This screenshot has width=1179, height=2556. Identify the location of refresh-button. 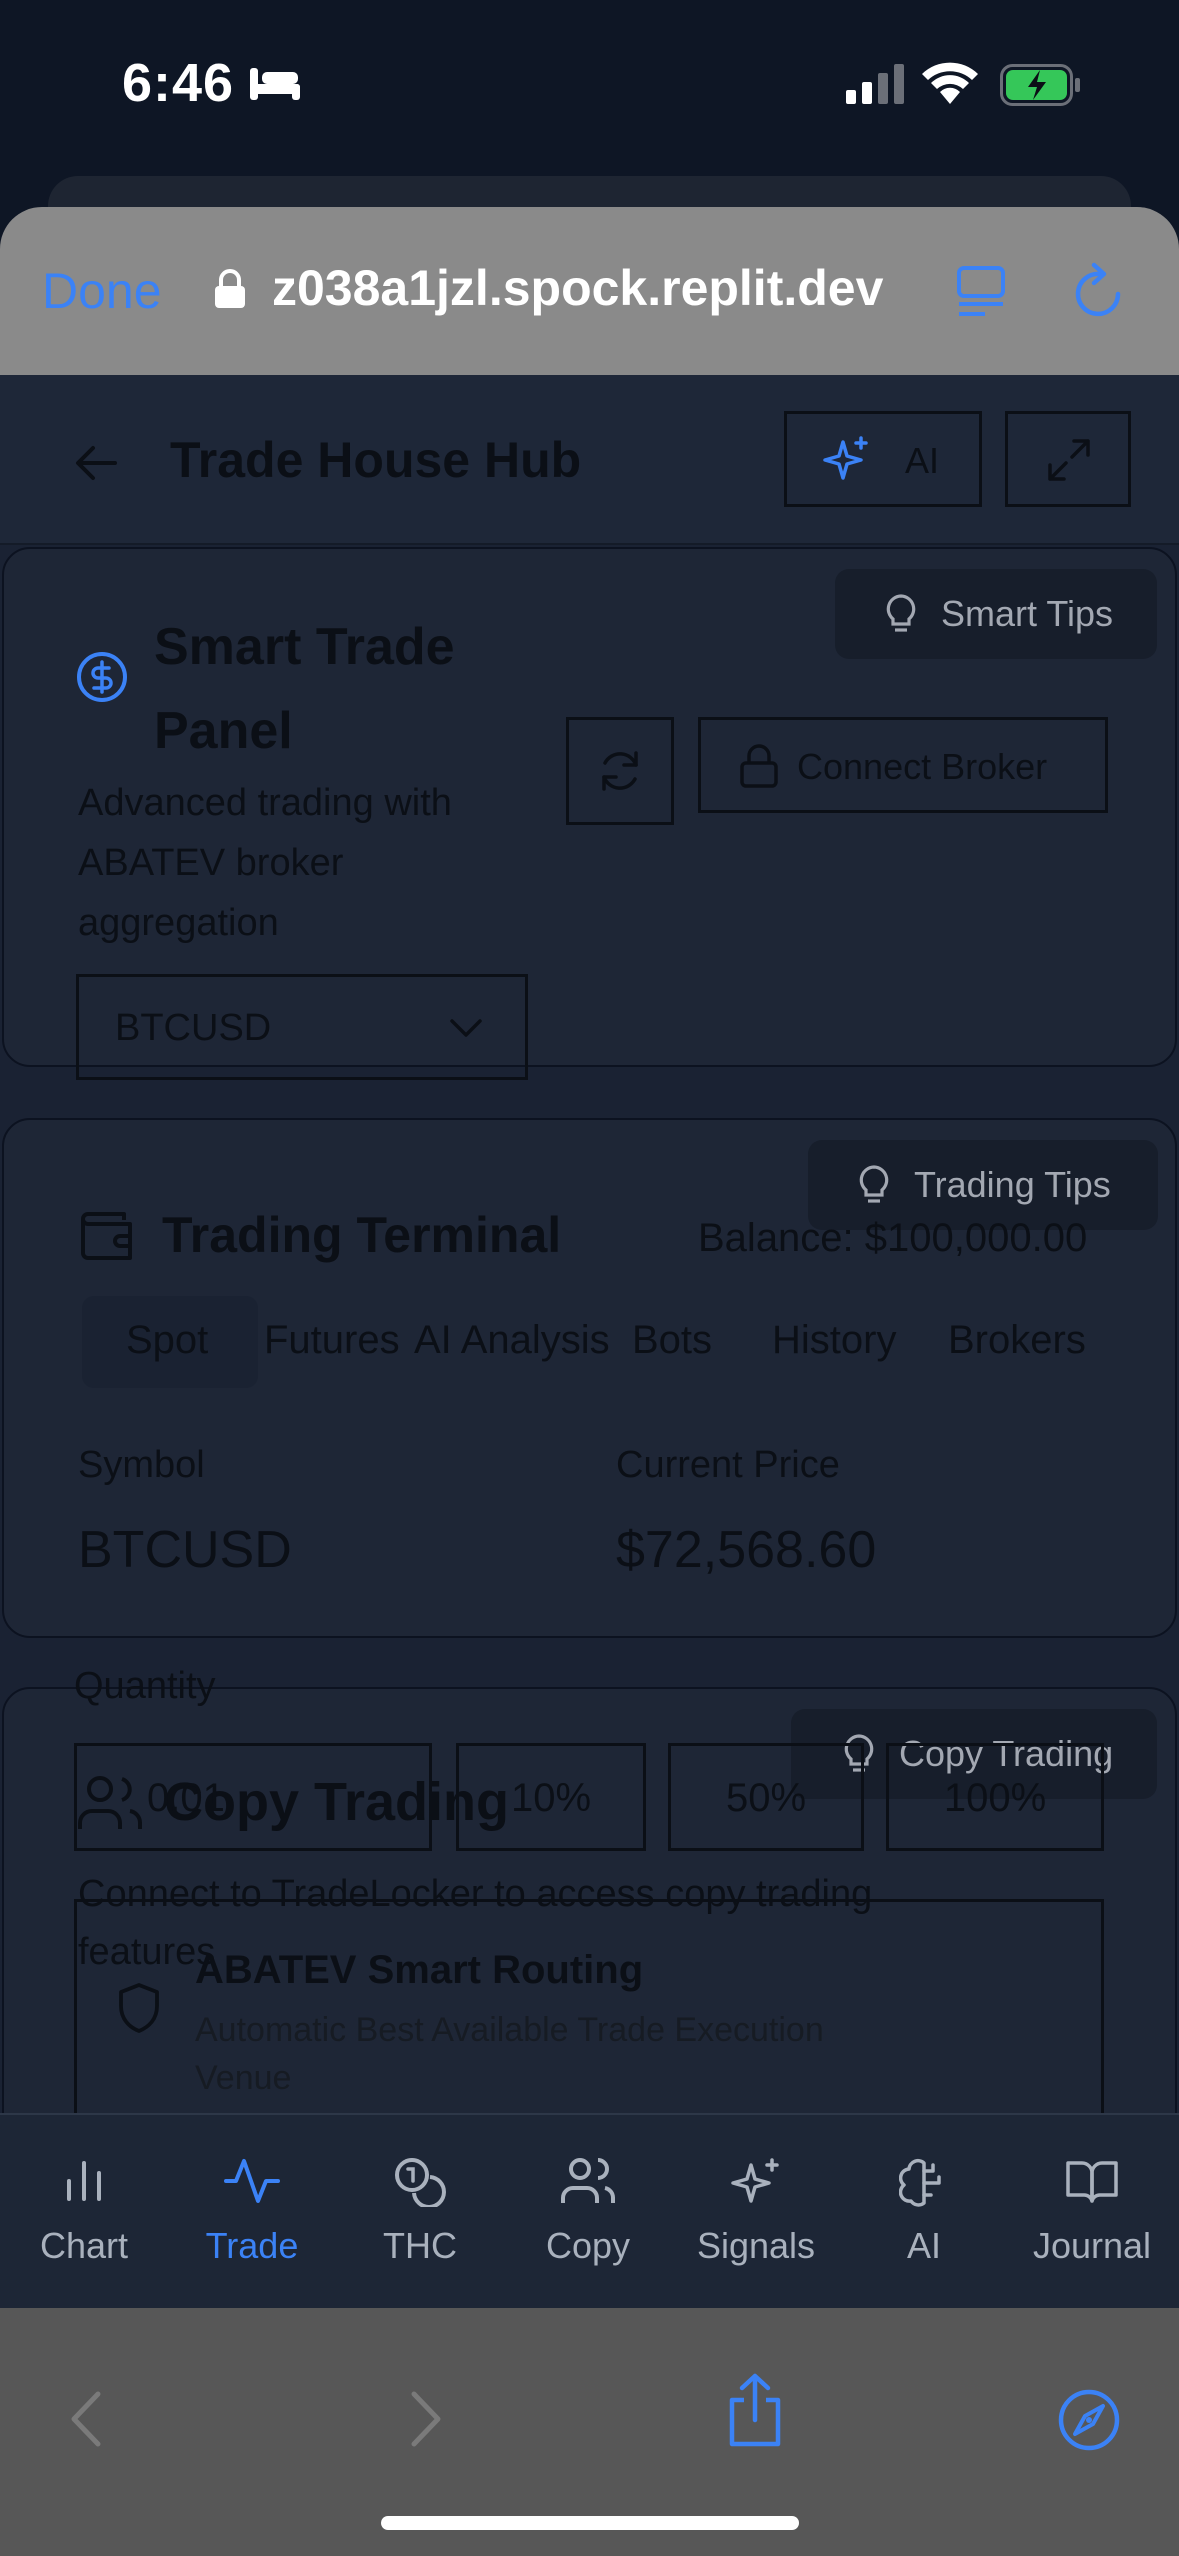
(620, 771).